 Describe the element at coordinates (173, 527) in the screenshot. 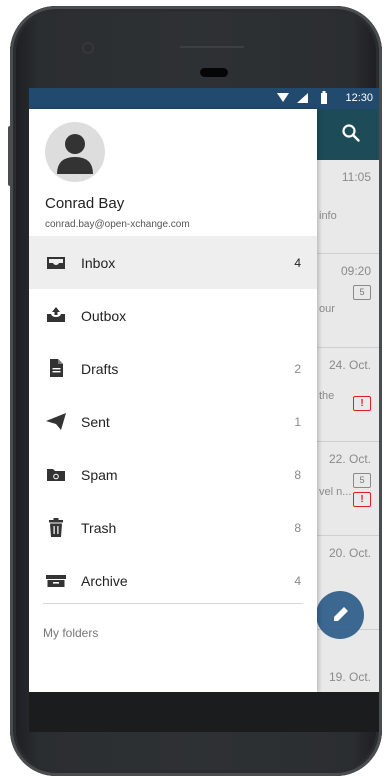

I see `folder-item-trash: Trash 8` at that location.